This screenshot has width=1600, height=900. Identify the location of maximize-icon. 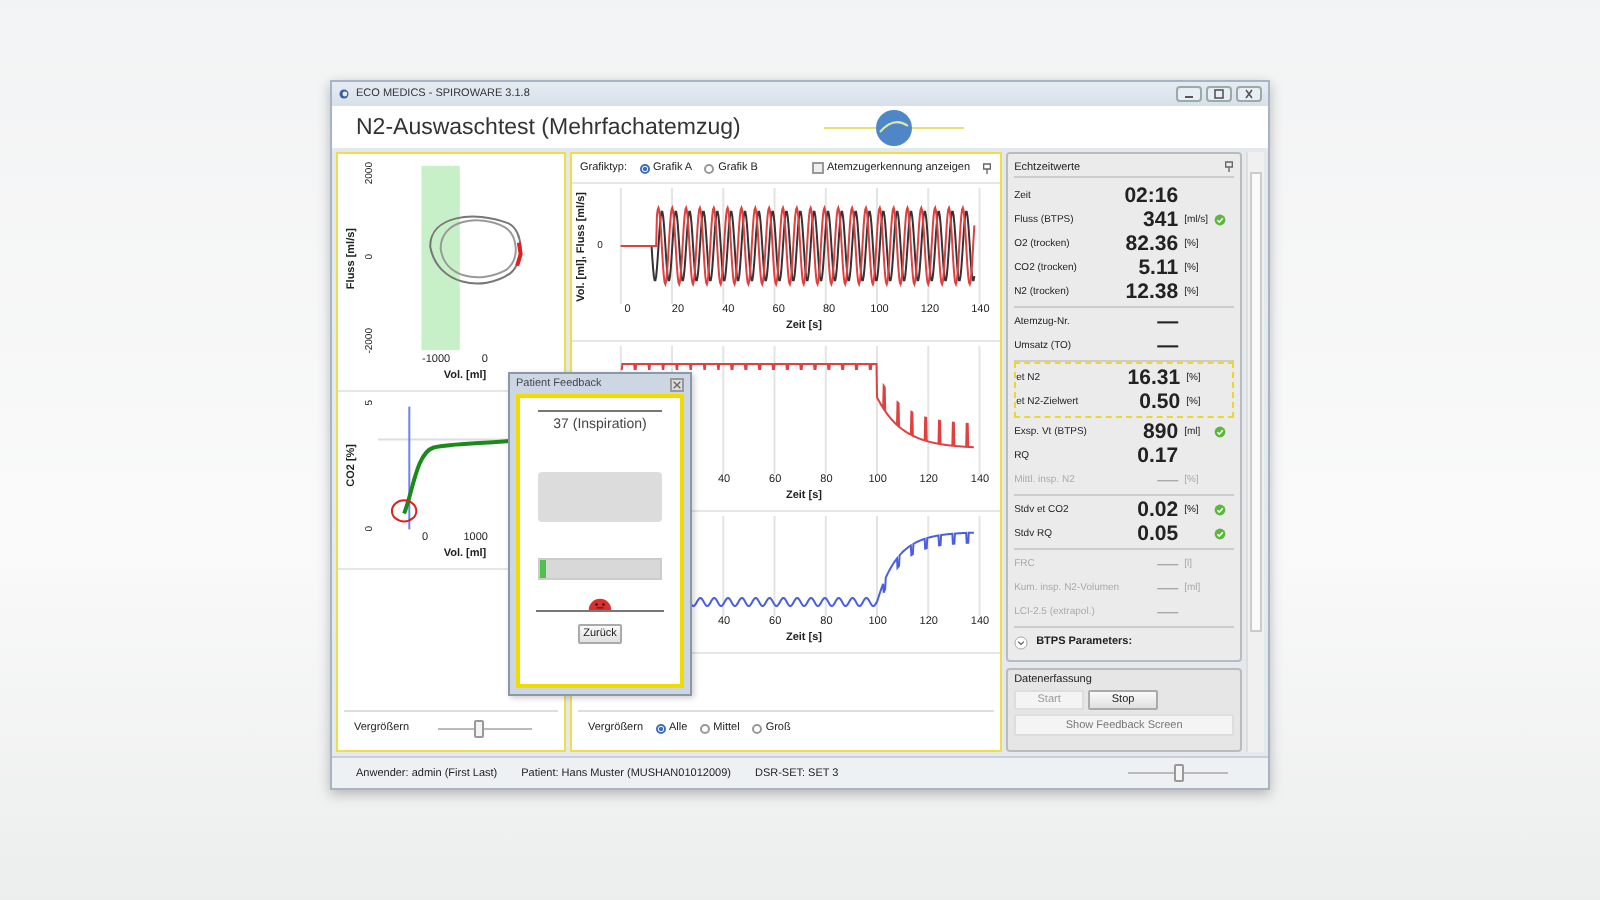
(1219, 94).